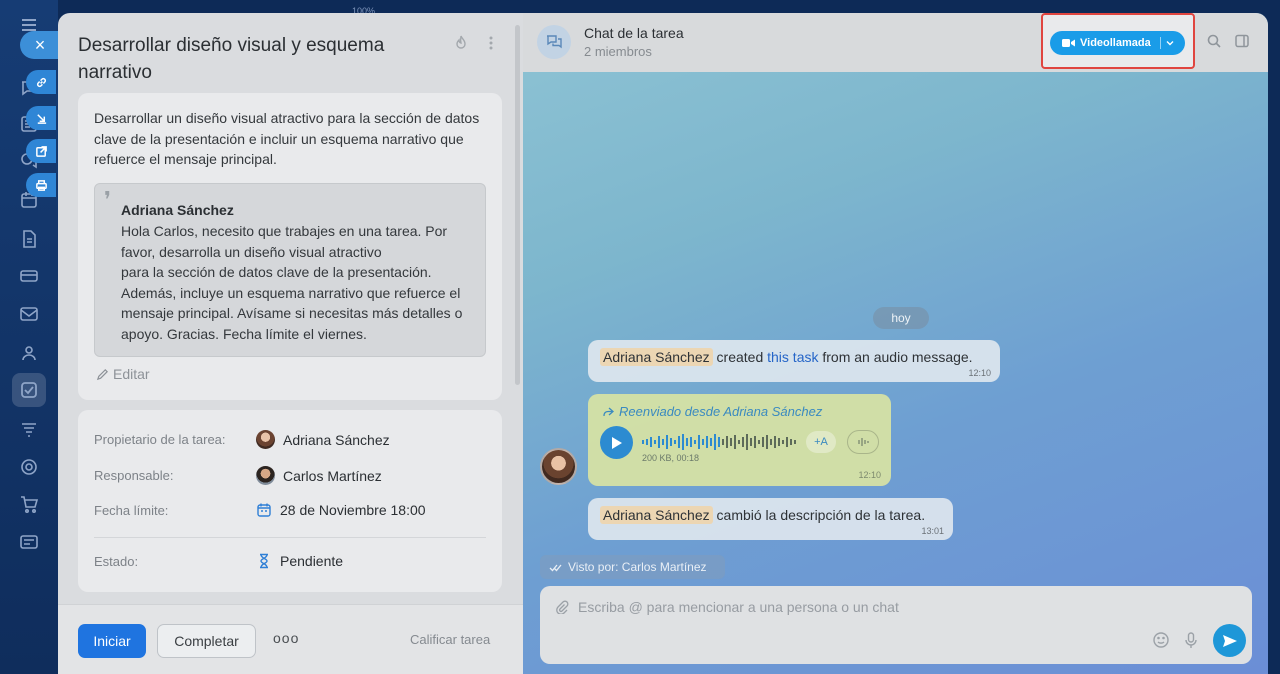 This screenshot has width=1280, height=674. I want to click on fields-divider, so click(290, 537).